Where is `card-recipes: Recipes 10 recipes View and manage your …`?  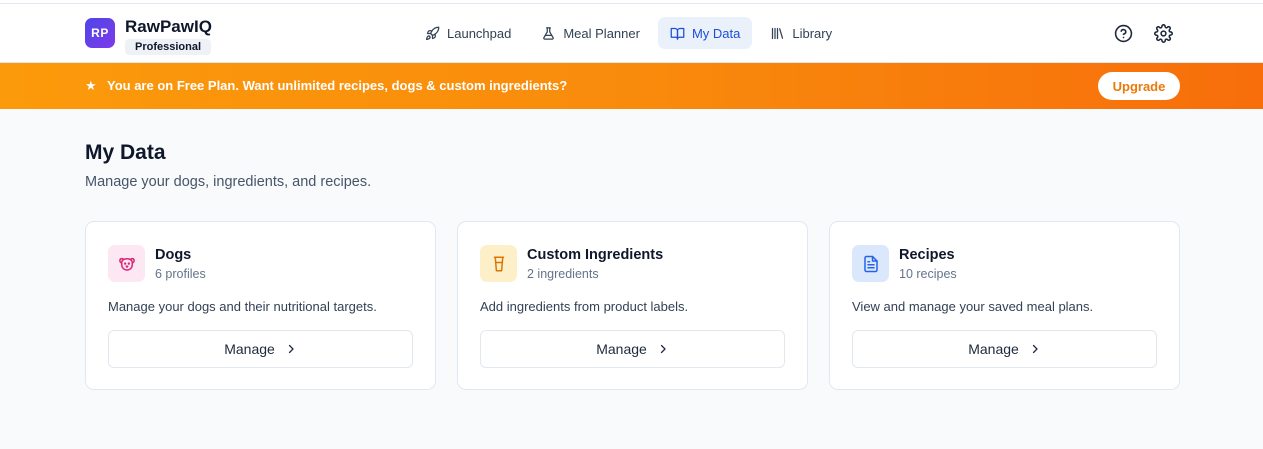 card-recipes: Recipes 10 recipes View and manage your … is located at coordinates (1004, 305).